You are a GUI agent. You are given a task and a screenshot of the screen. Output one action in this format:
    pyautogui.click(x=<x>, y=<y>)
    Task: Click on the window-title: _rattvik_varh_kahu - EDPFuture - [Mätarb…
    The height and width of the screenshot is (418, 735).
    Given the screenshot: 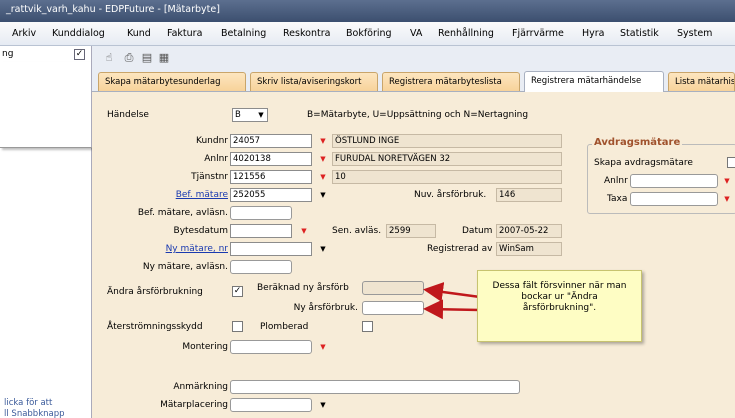 What is the action you would take?
    pyautogui.click(x=113, y=9)
    